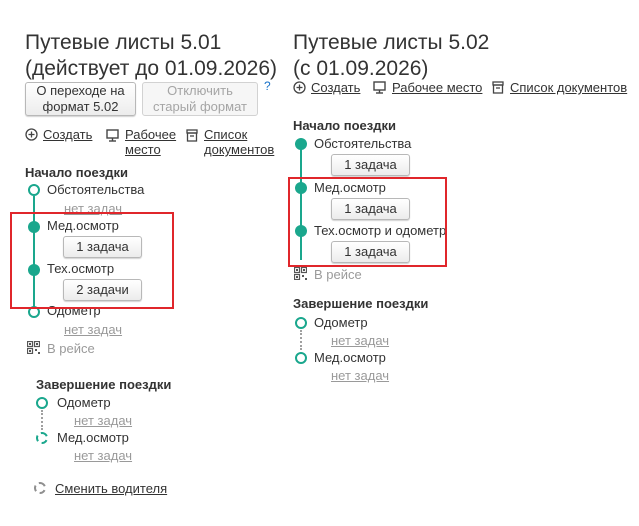 Image resolution: width=639 pixels, height=526 pixels. Describe the element at coordinates (350, 357) in the screenshot. I see `right-finish-medical-label: Мед.осмотр` at that location.